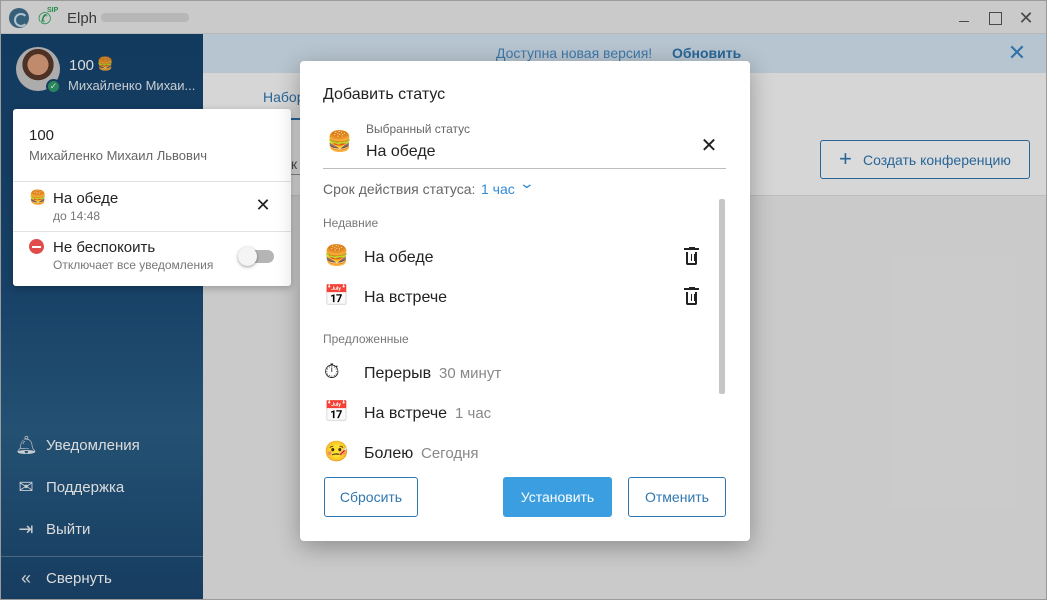 The width and height of the screenshot is (1047, 600). Describe the element at coordinates (525, 297) in the screenshot. I see `recent-status-item: 📅 На встрече` at that location.